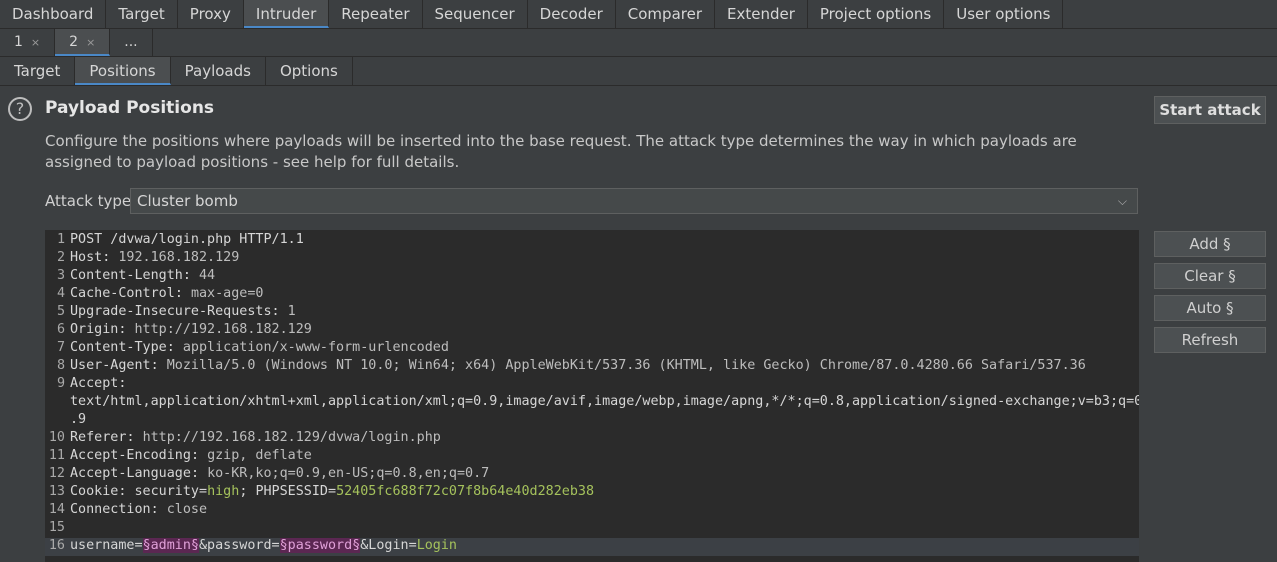 The width and height of the screenshot is (1277, 562). Describe the element at coordinates (1004, 14) in the screenshot. I see `tab-user-options: User options` at that location.